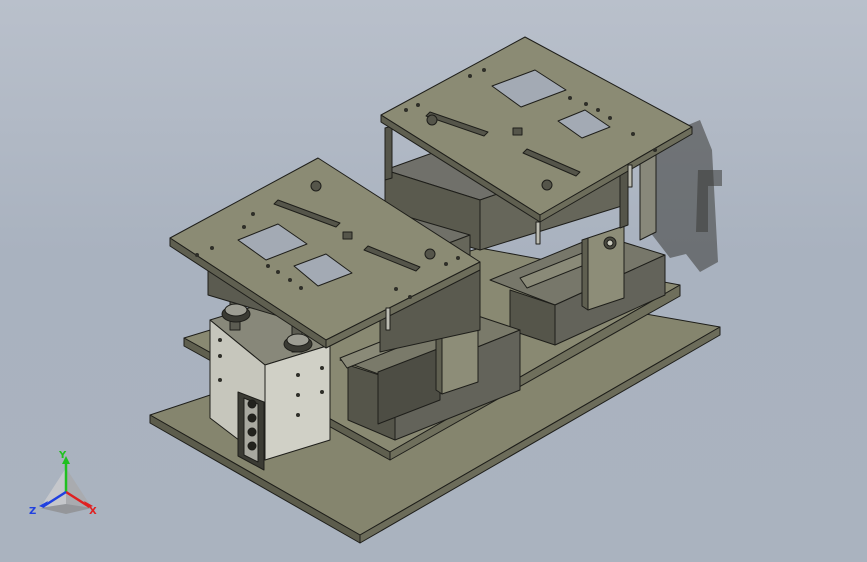  Describe the element at coordinates (66, 484) in the screenshot. I see `axis-triad: X Y Z` at that location.